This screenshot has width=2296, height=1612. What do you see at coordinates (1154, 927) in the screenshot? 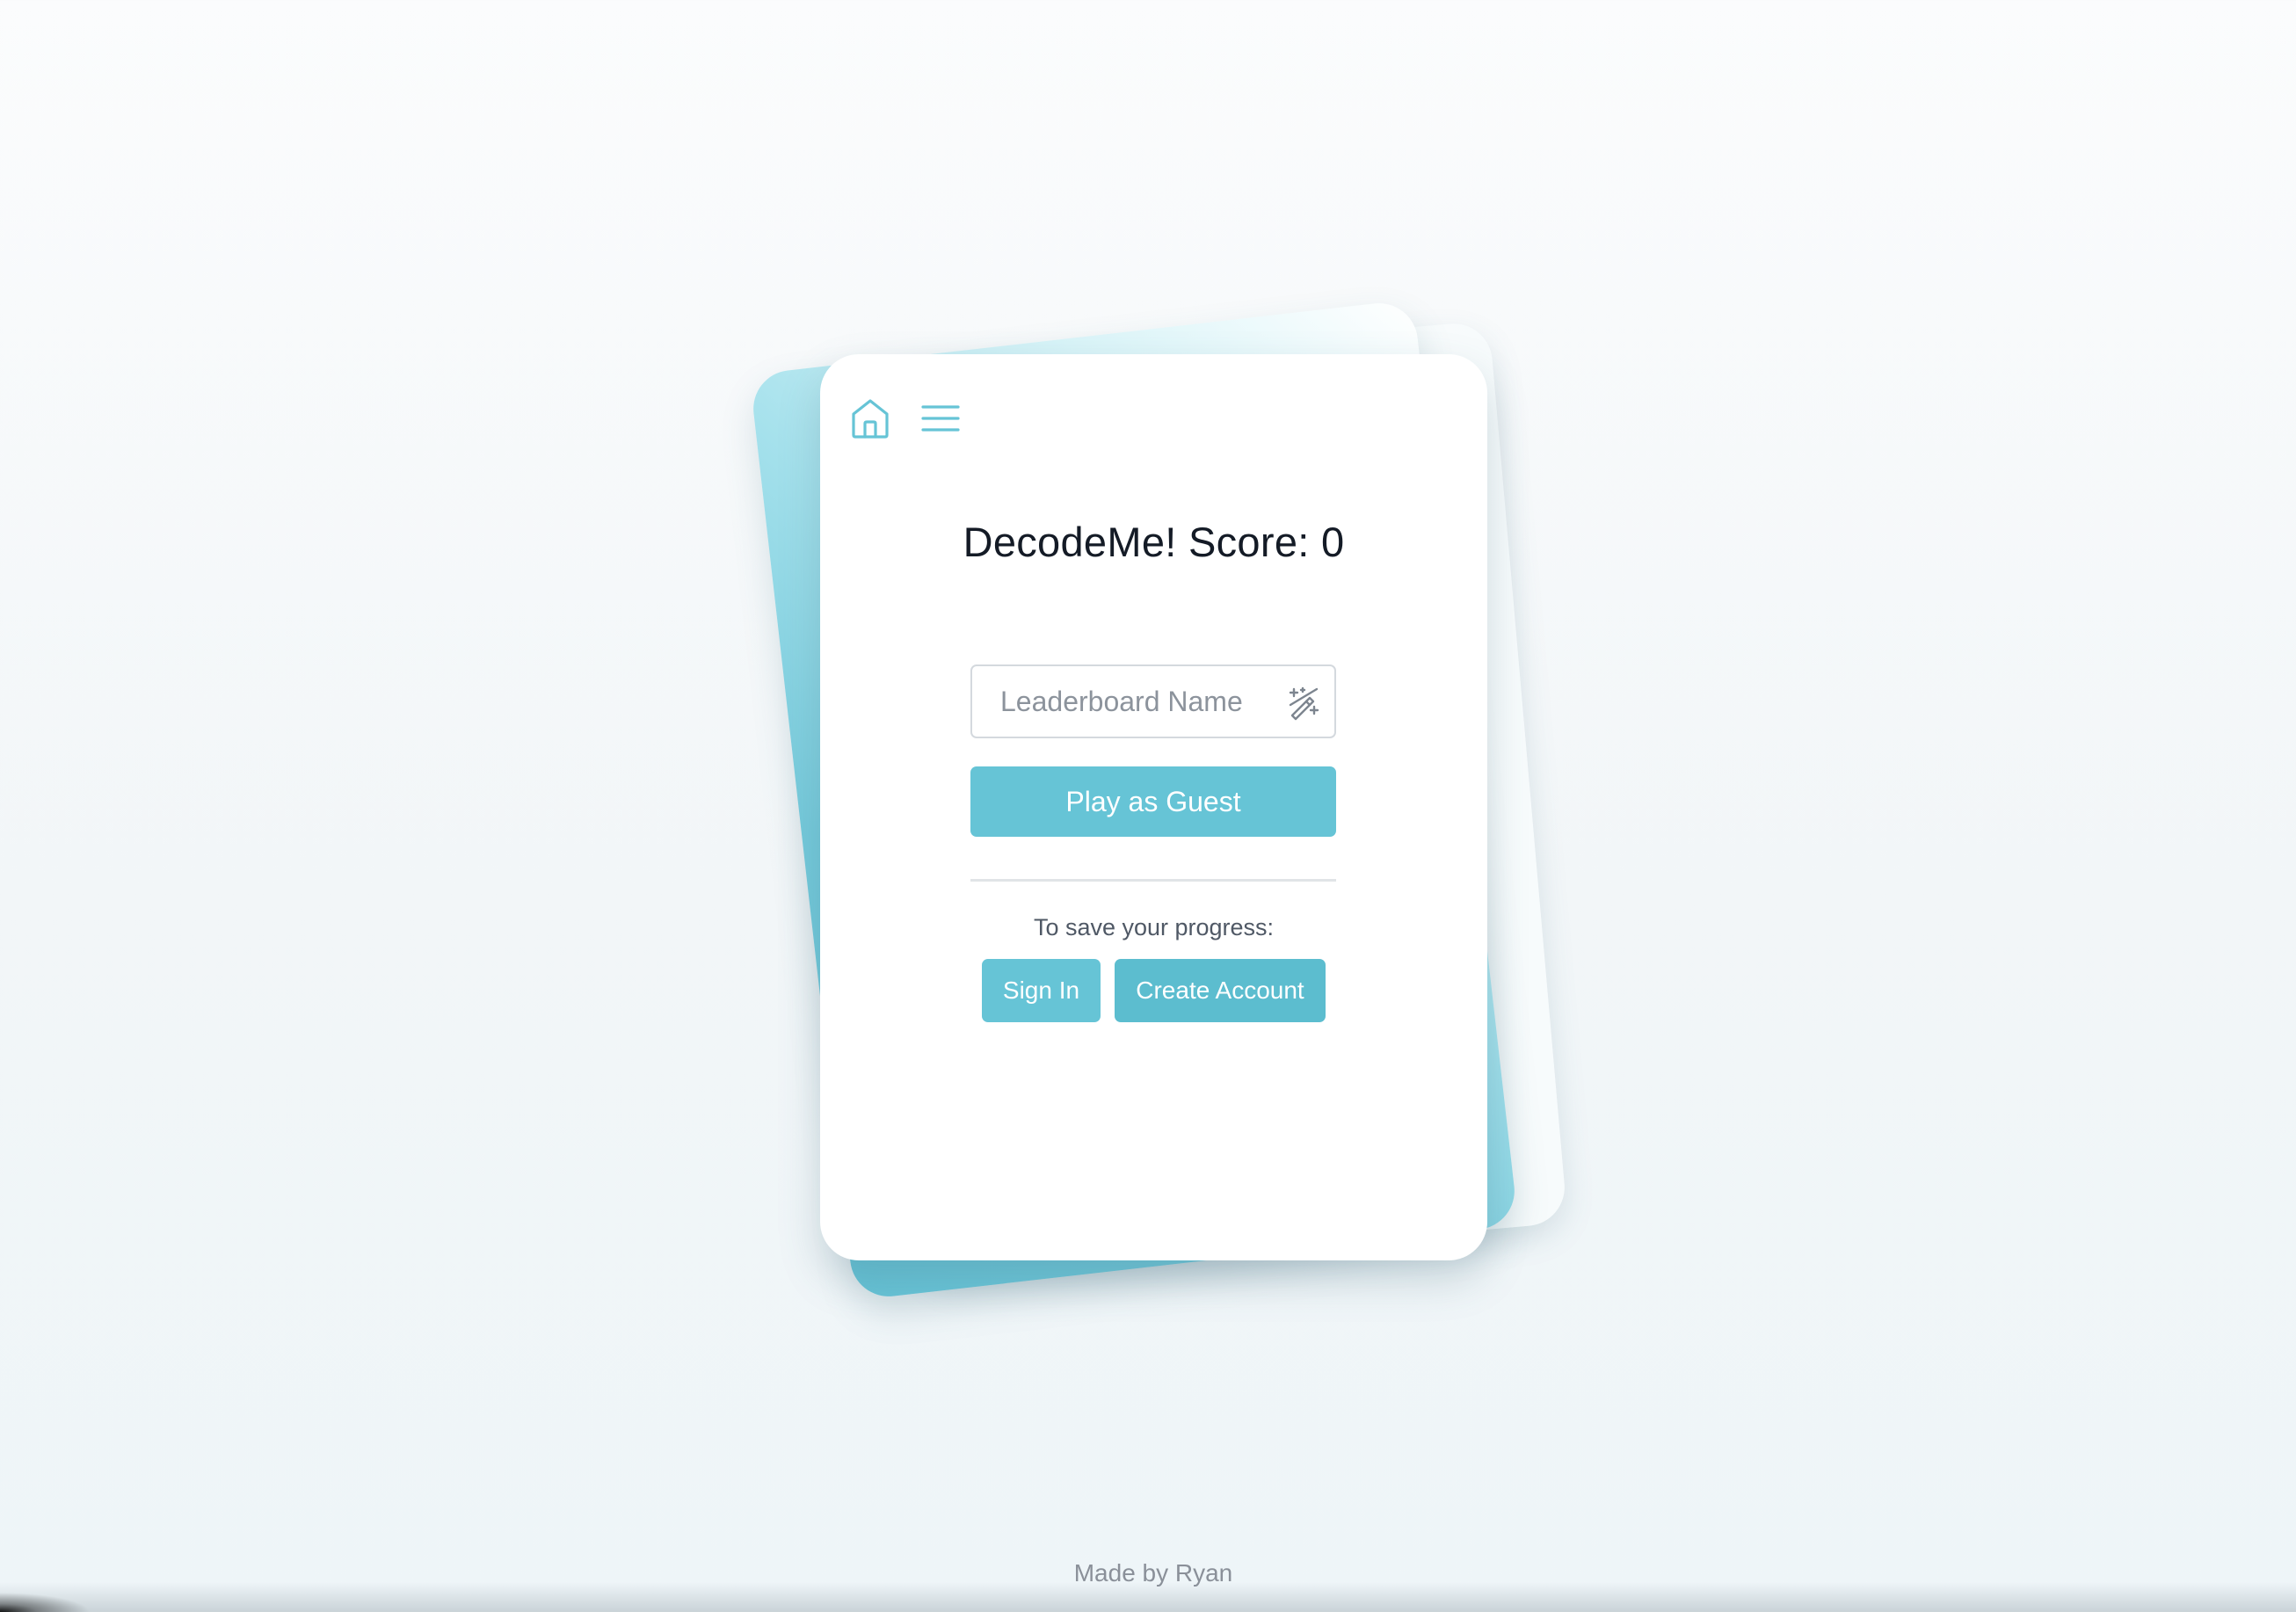
I see `save-progress-prompt: To save your progress:` at bounding box center [1154, 927].